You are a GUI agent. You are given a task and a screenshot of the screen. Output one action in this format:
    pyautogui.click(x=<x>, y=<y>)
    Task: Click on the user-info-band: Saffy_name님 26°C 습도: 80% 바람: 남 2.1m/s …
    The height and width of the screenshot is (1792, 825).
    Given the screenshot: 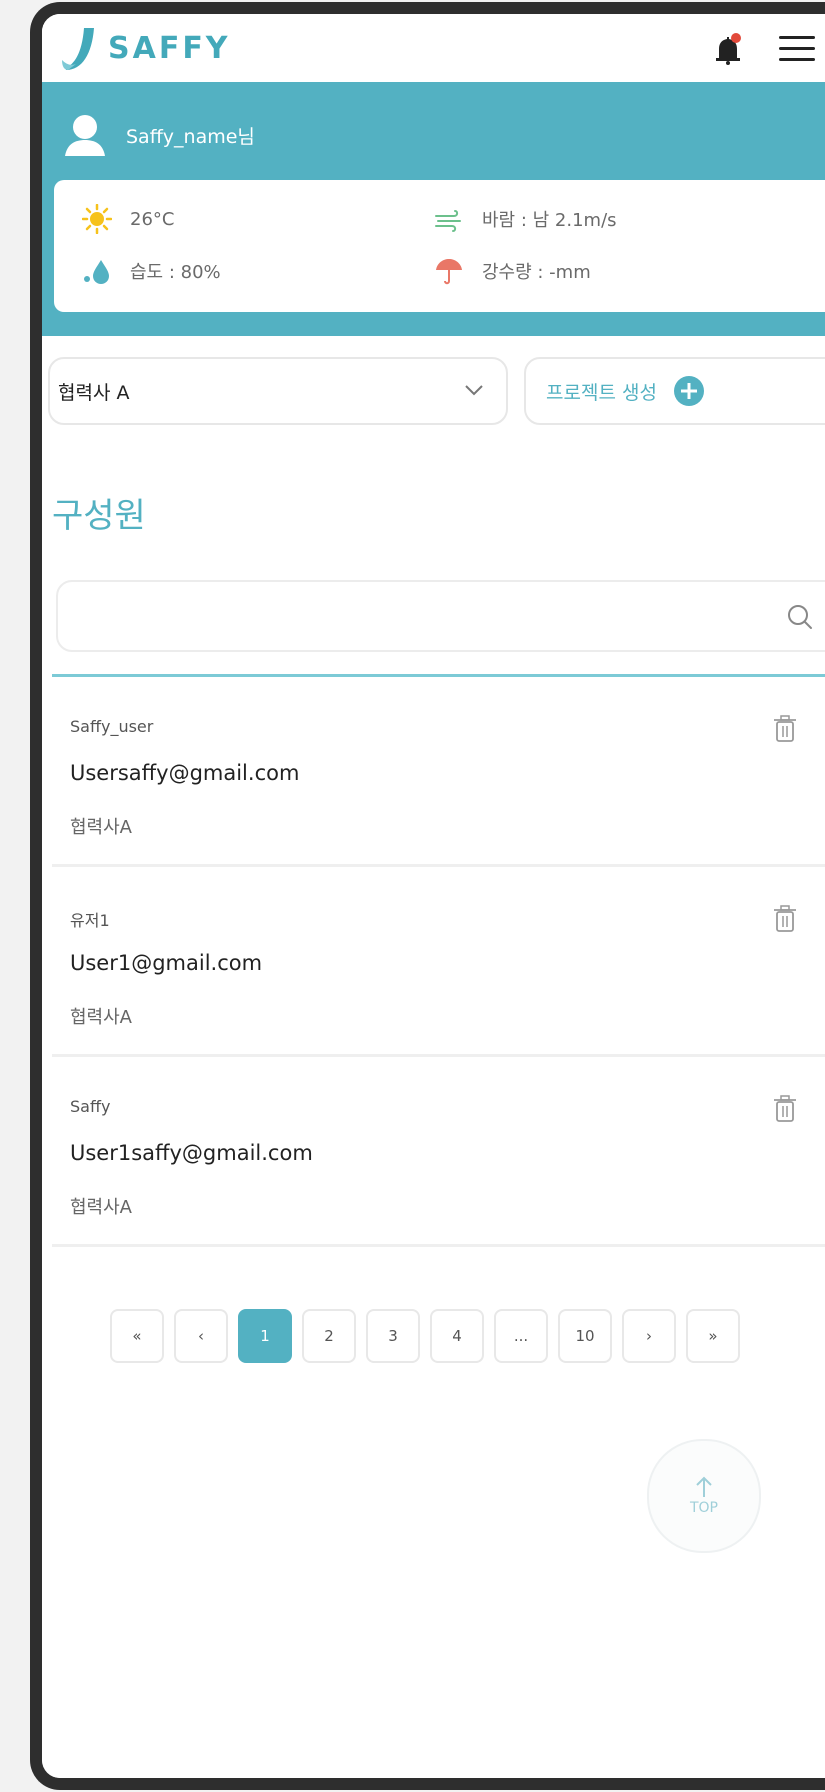 What is the action you would take?
    pyautogui.click(x=433, y=209)
    